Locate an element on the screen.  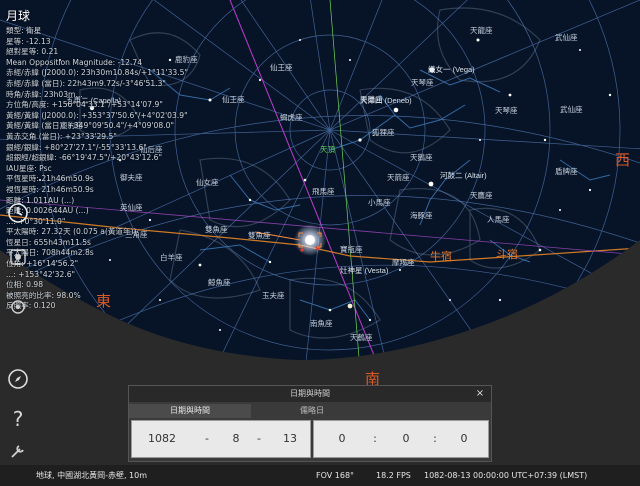
svg-text: 天箭座 is located at coordinates (398, 177).